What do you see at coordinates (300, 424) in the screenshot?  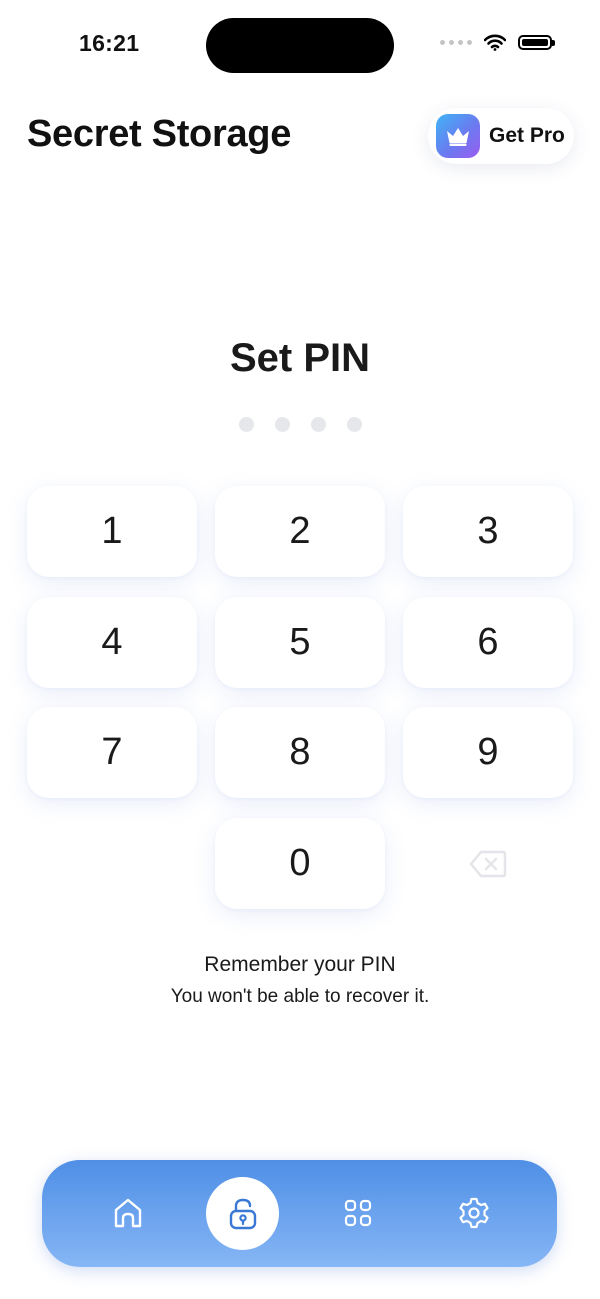 I see `pin-indicator` at bounding box center [300, 424].